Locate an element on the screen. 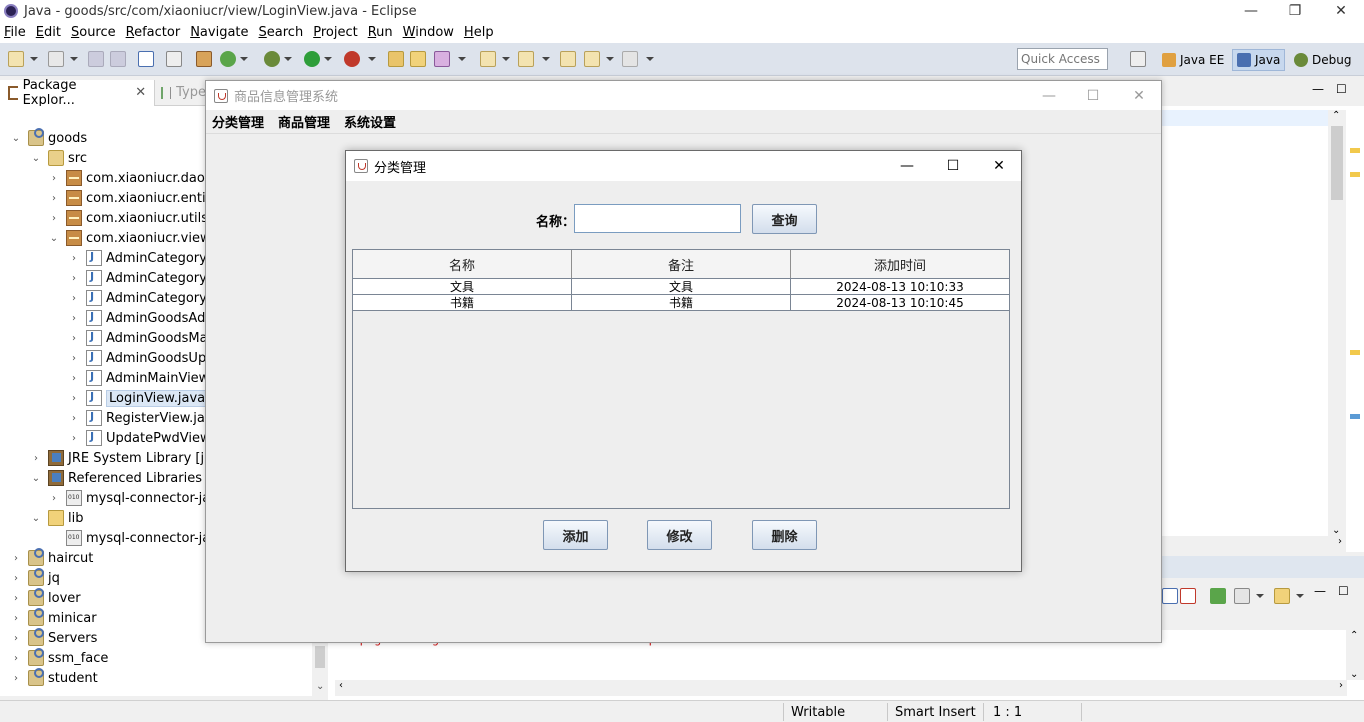  open-type-icon is located at coordinates (396, 59).